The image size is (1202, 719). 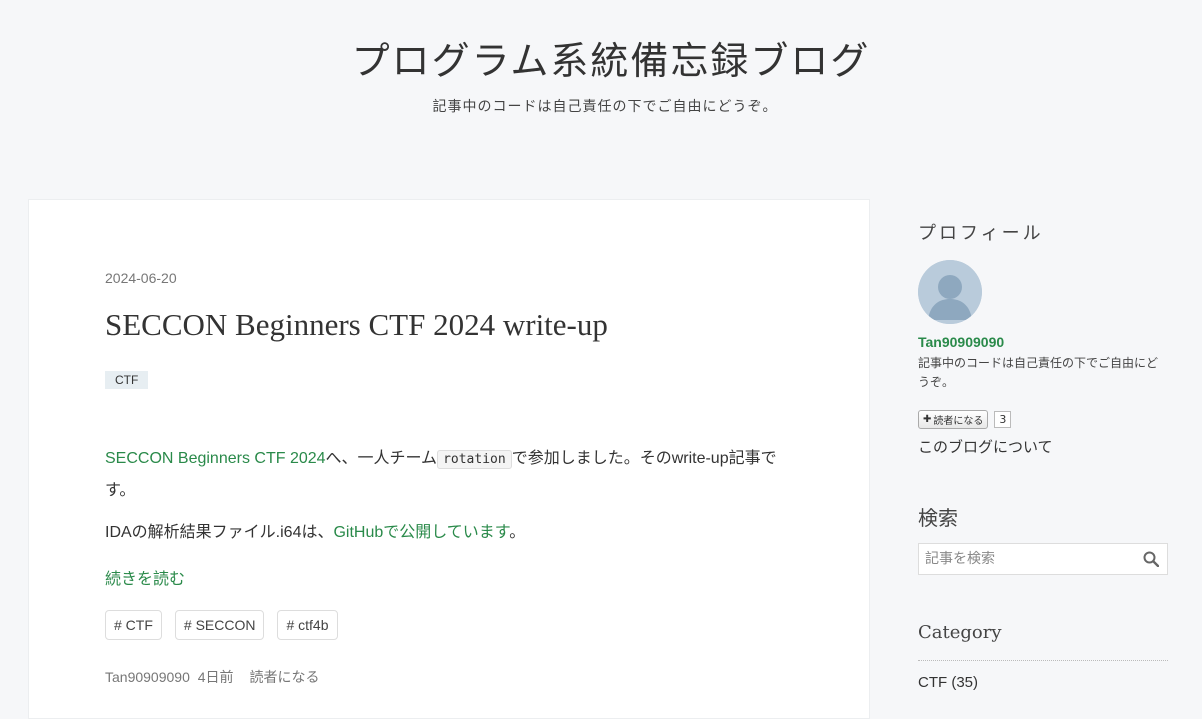 What do you see at coordinates (605, 107) in the screenshot?
I see `site-description: 記事中のコードは自己責任の下でご自由にどうぞ。` at bounding box center [605, 107].